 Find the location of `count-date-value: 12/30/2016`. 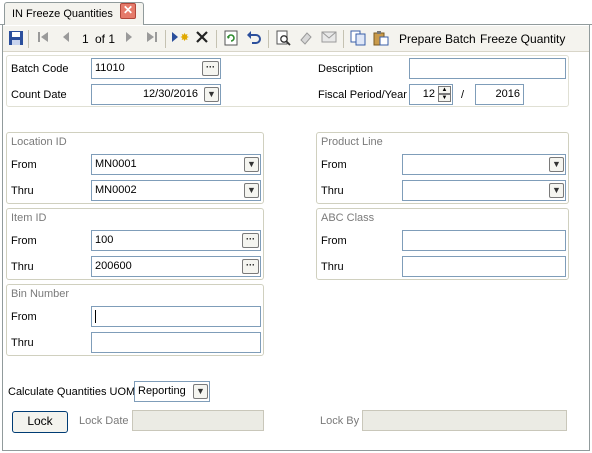

count-date-value: 12/30/2016 is located at coordinates (170, 94).